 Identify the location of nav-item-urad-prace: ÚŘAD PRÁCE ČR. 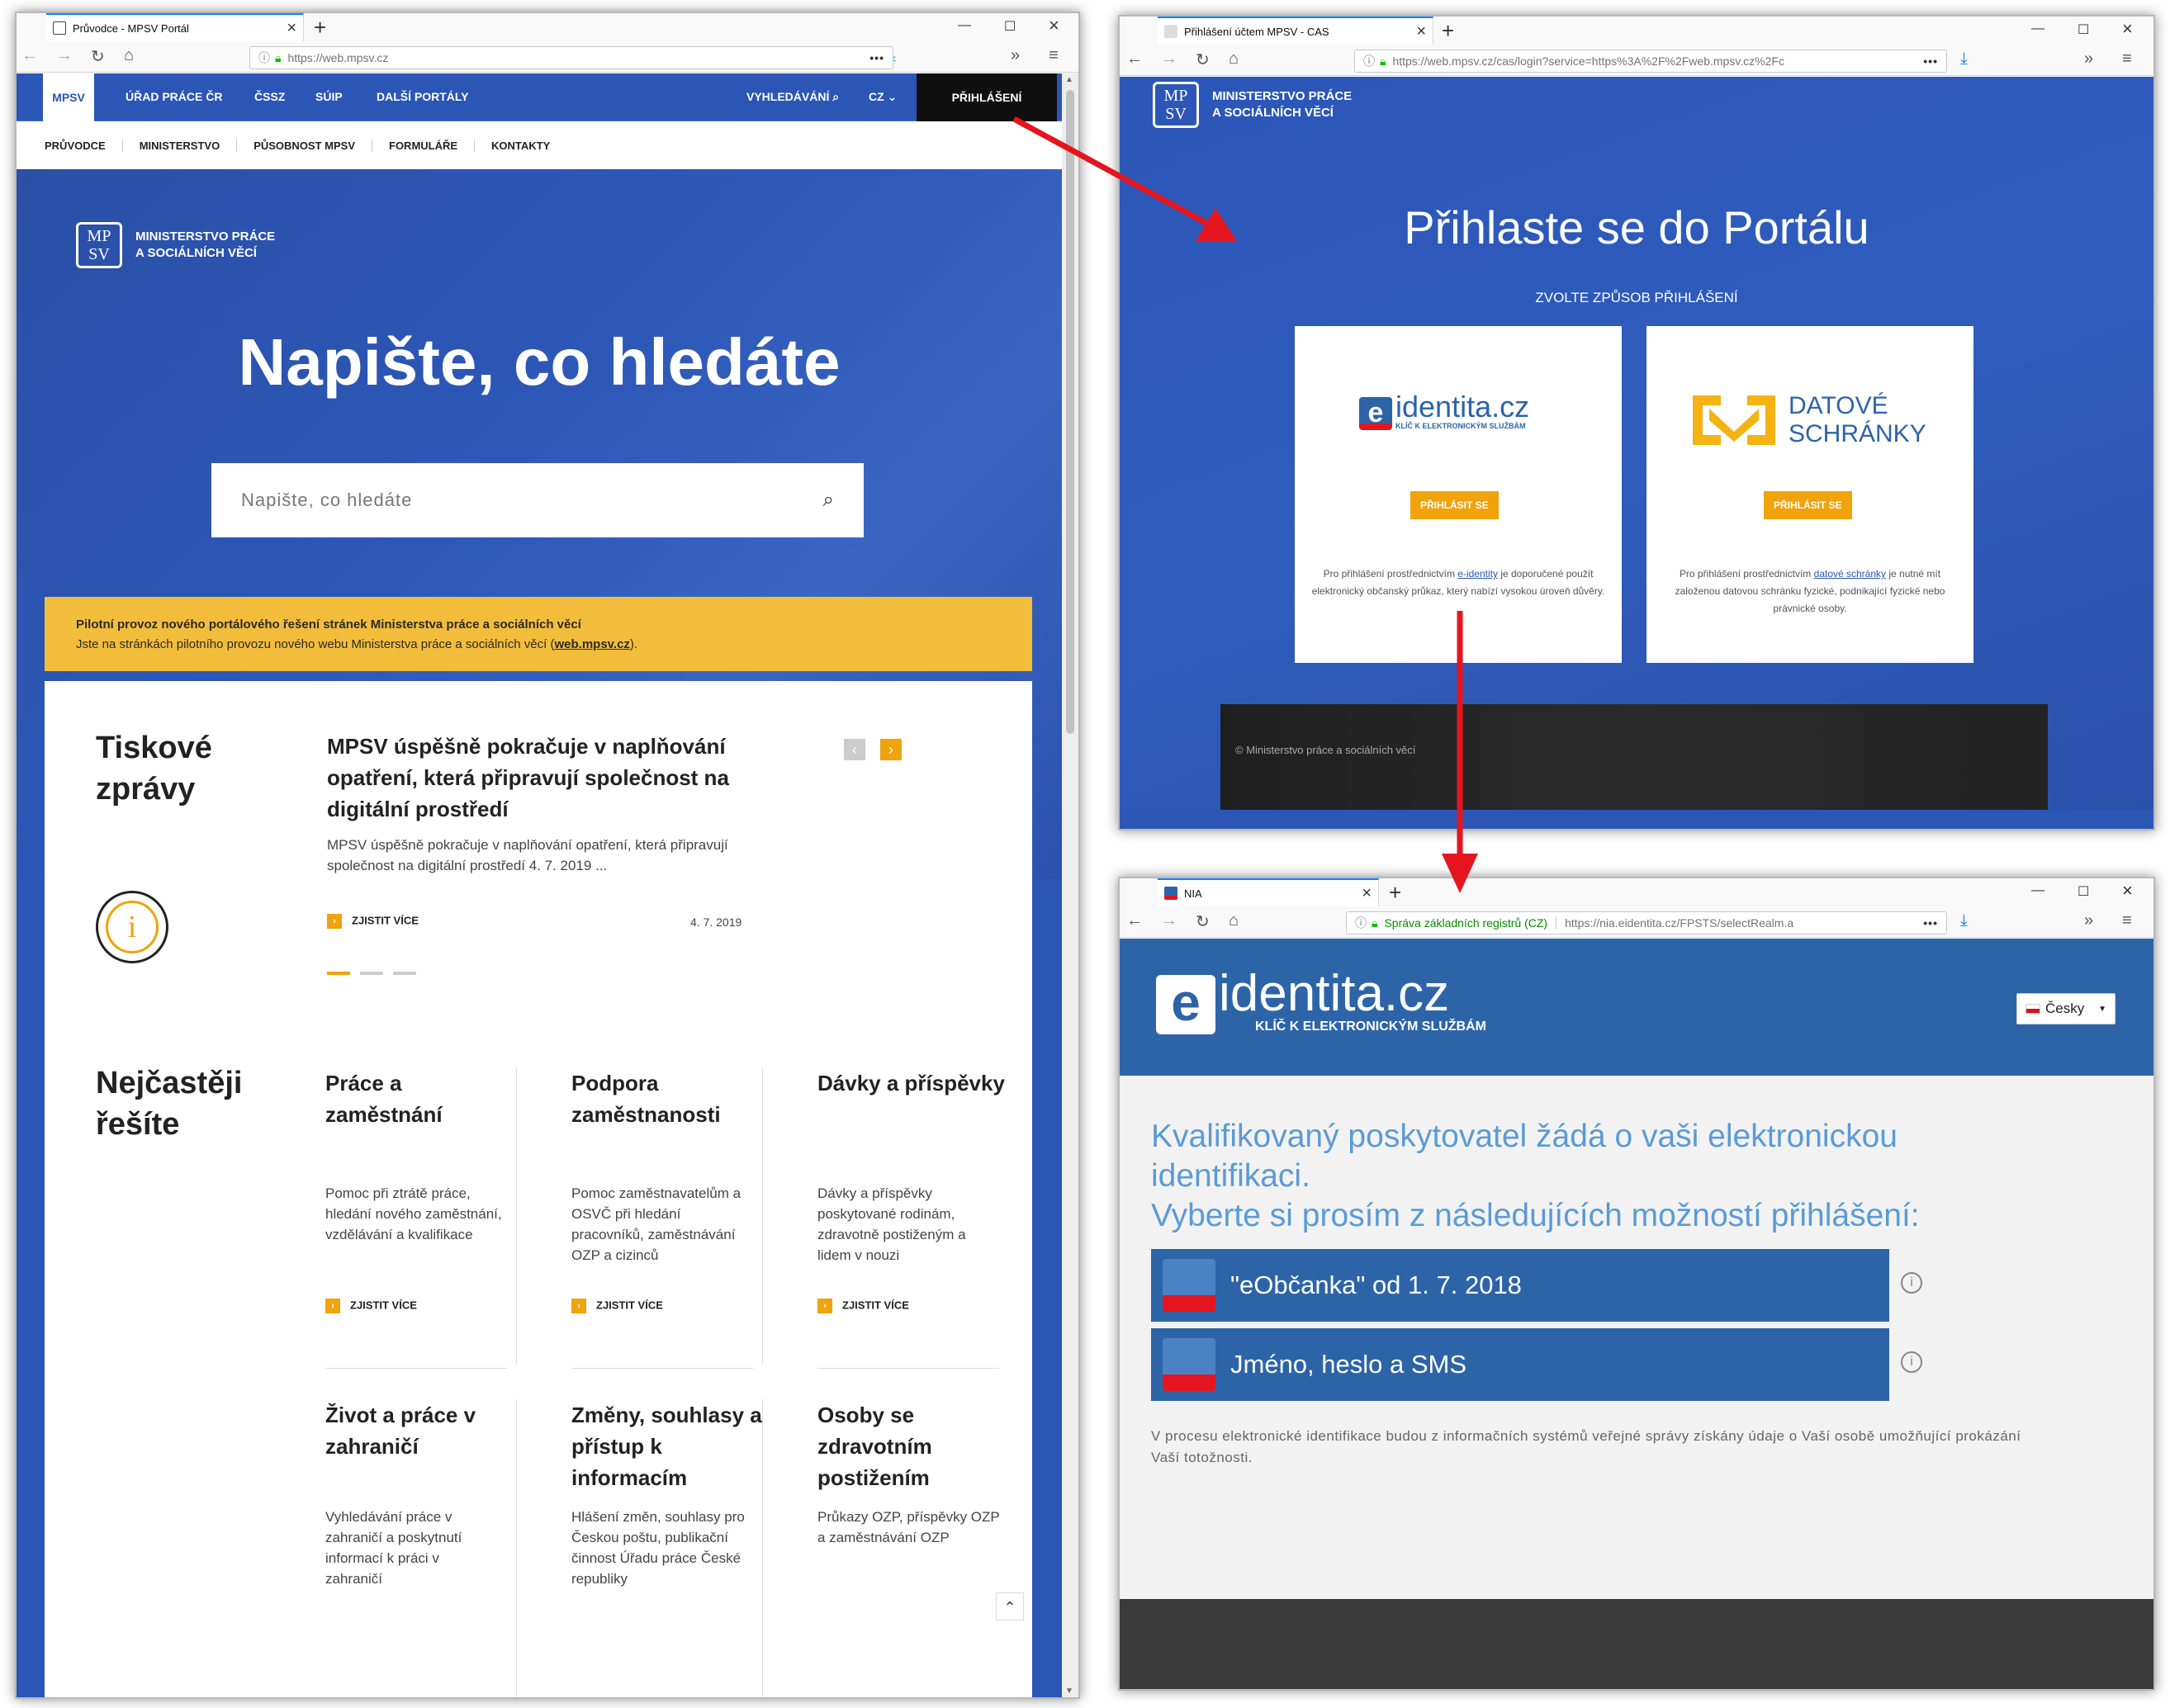
(174, 97).